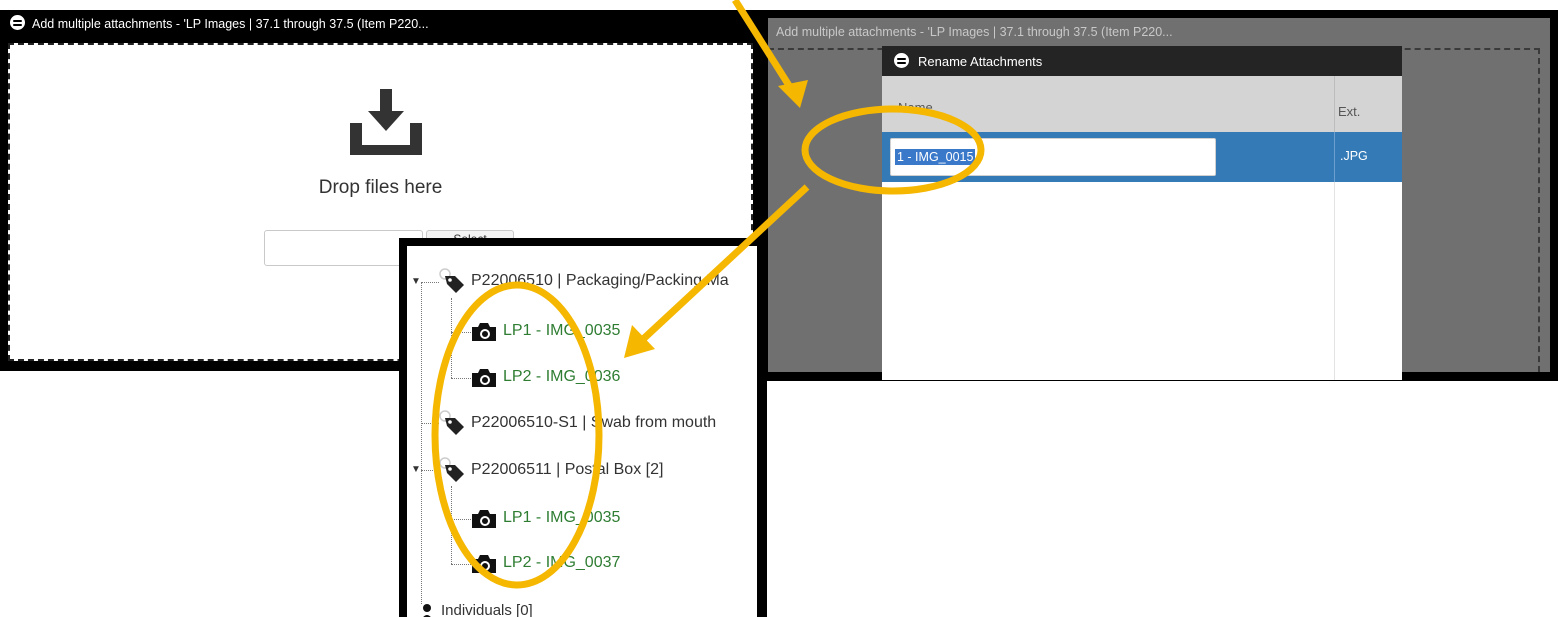 The height and width of the screenshot is (617, 1558). I want to click on tree-item-group: P22006510 | Packaging/Packing Ma, so click(583, 281).